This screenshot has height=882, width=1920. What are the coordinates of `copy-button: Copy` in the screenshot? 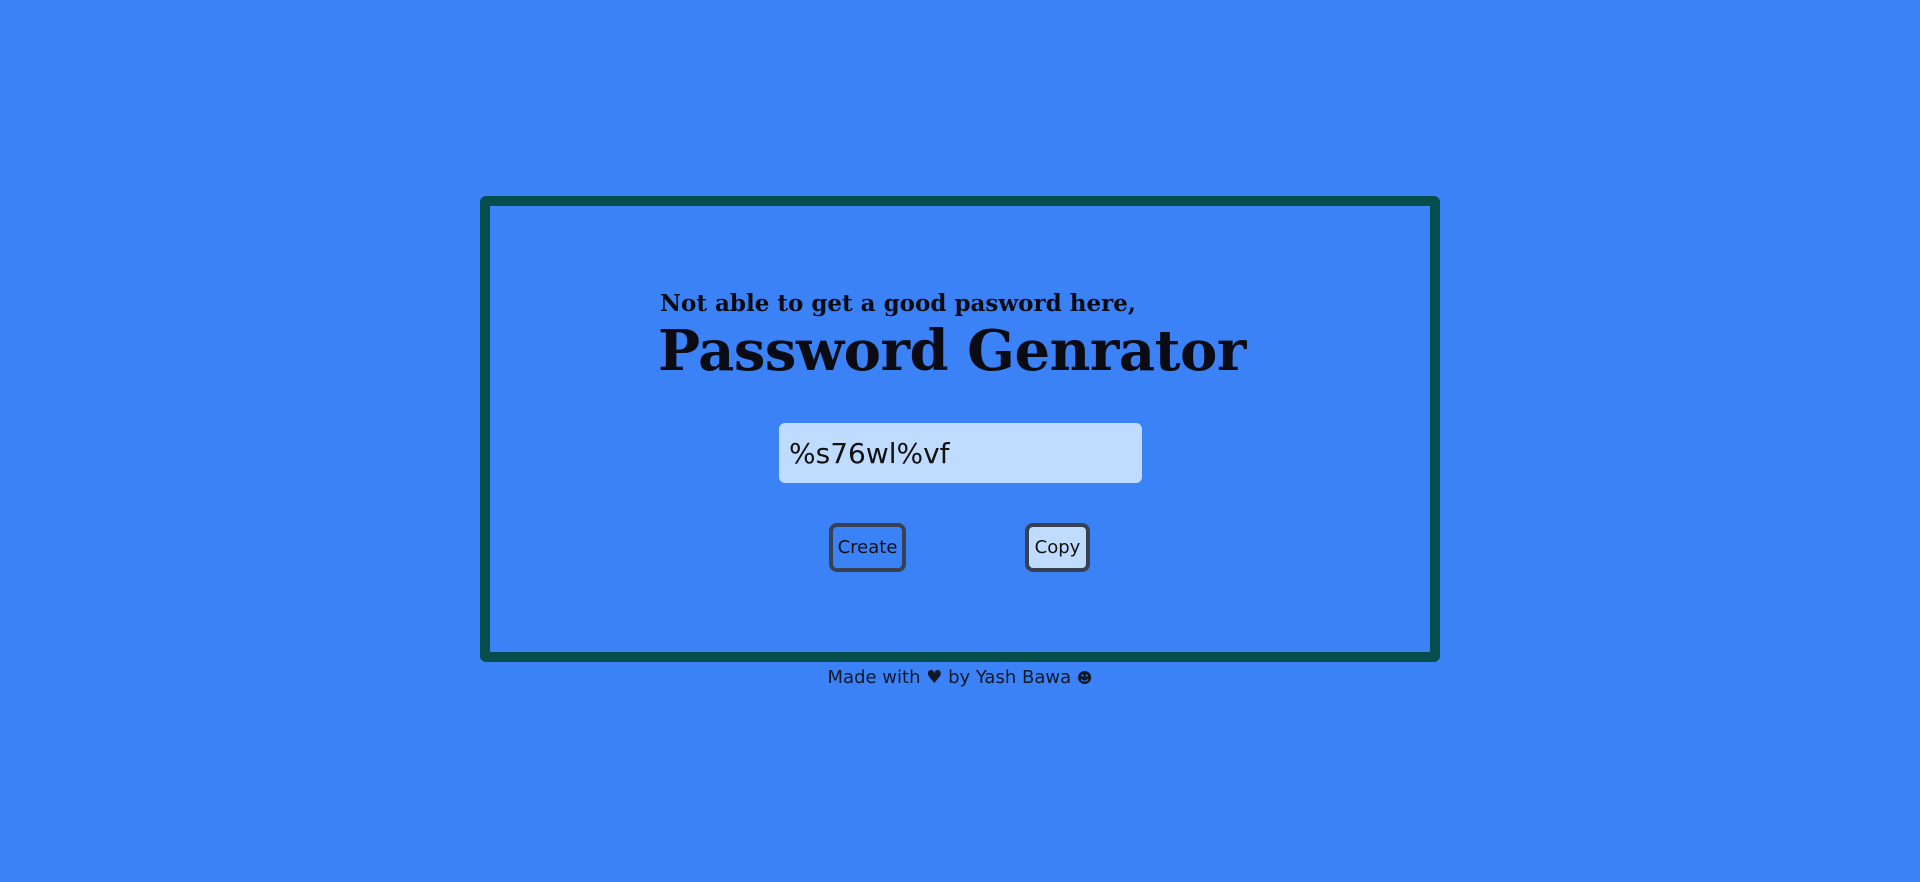 It's located at (1057, 547).